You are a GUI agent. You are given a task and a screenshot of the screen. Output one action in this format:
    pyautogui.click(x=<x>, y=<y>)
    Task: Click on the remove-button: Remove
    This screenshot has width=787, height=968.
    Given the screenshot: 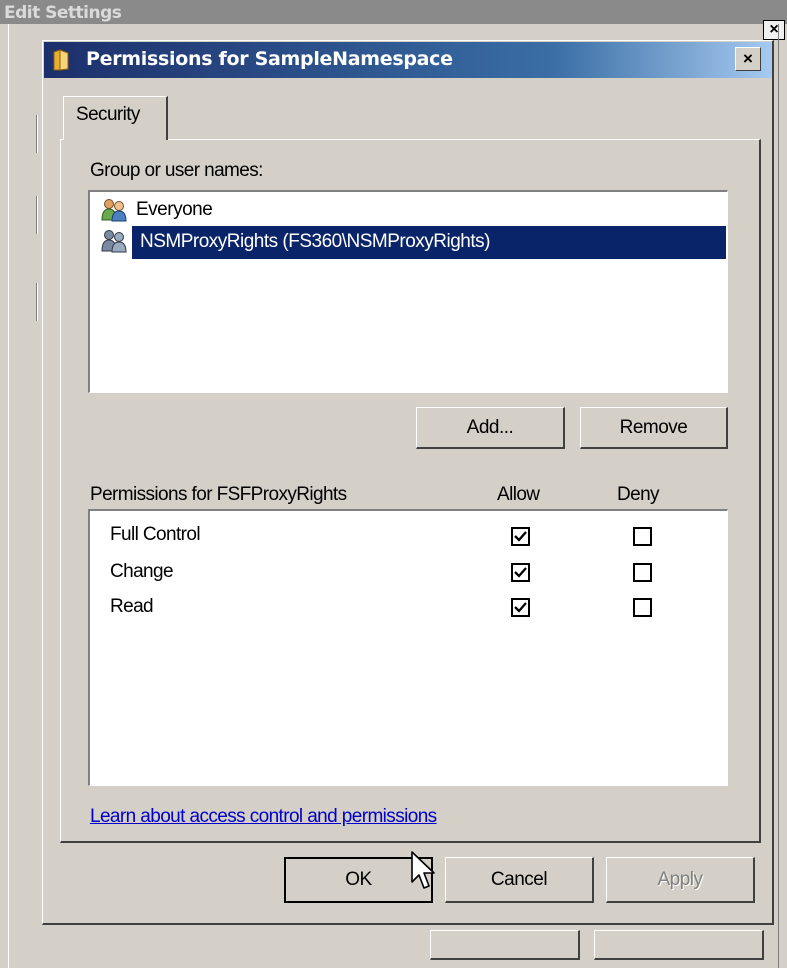 What is the action you would take?
    pyautogui.click(x=654, y=428)
    